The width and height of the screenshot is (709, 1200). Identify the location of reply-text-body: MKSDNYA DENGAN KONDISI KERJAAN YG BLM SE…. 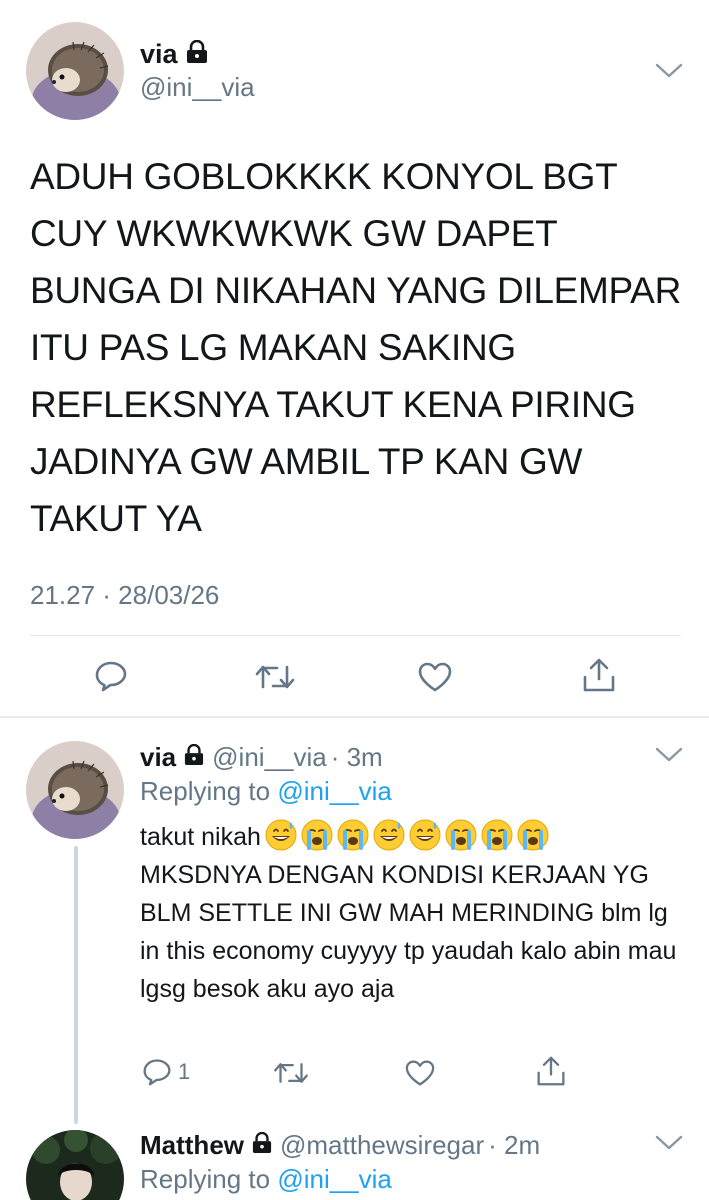
(408, 932).